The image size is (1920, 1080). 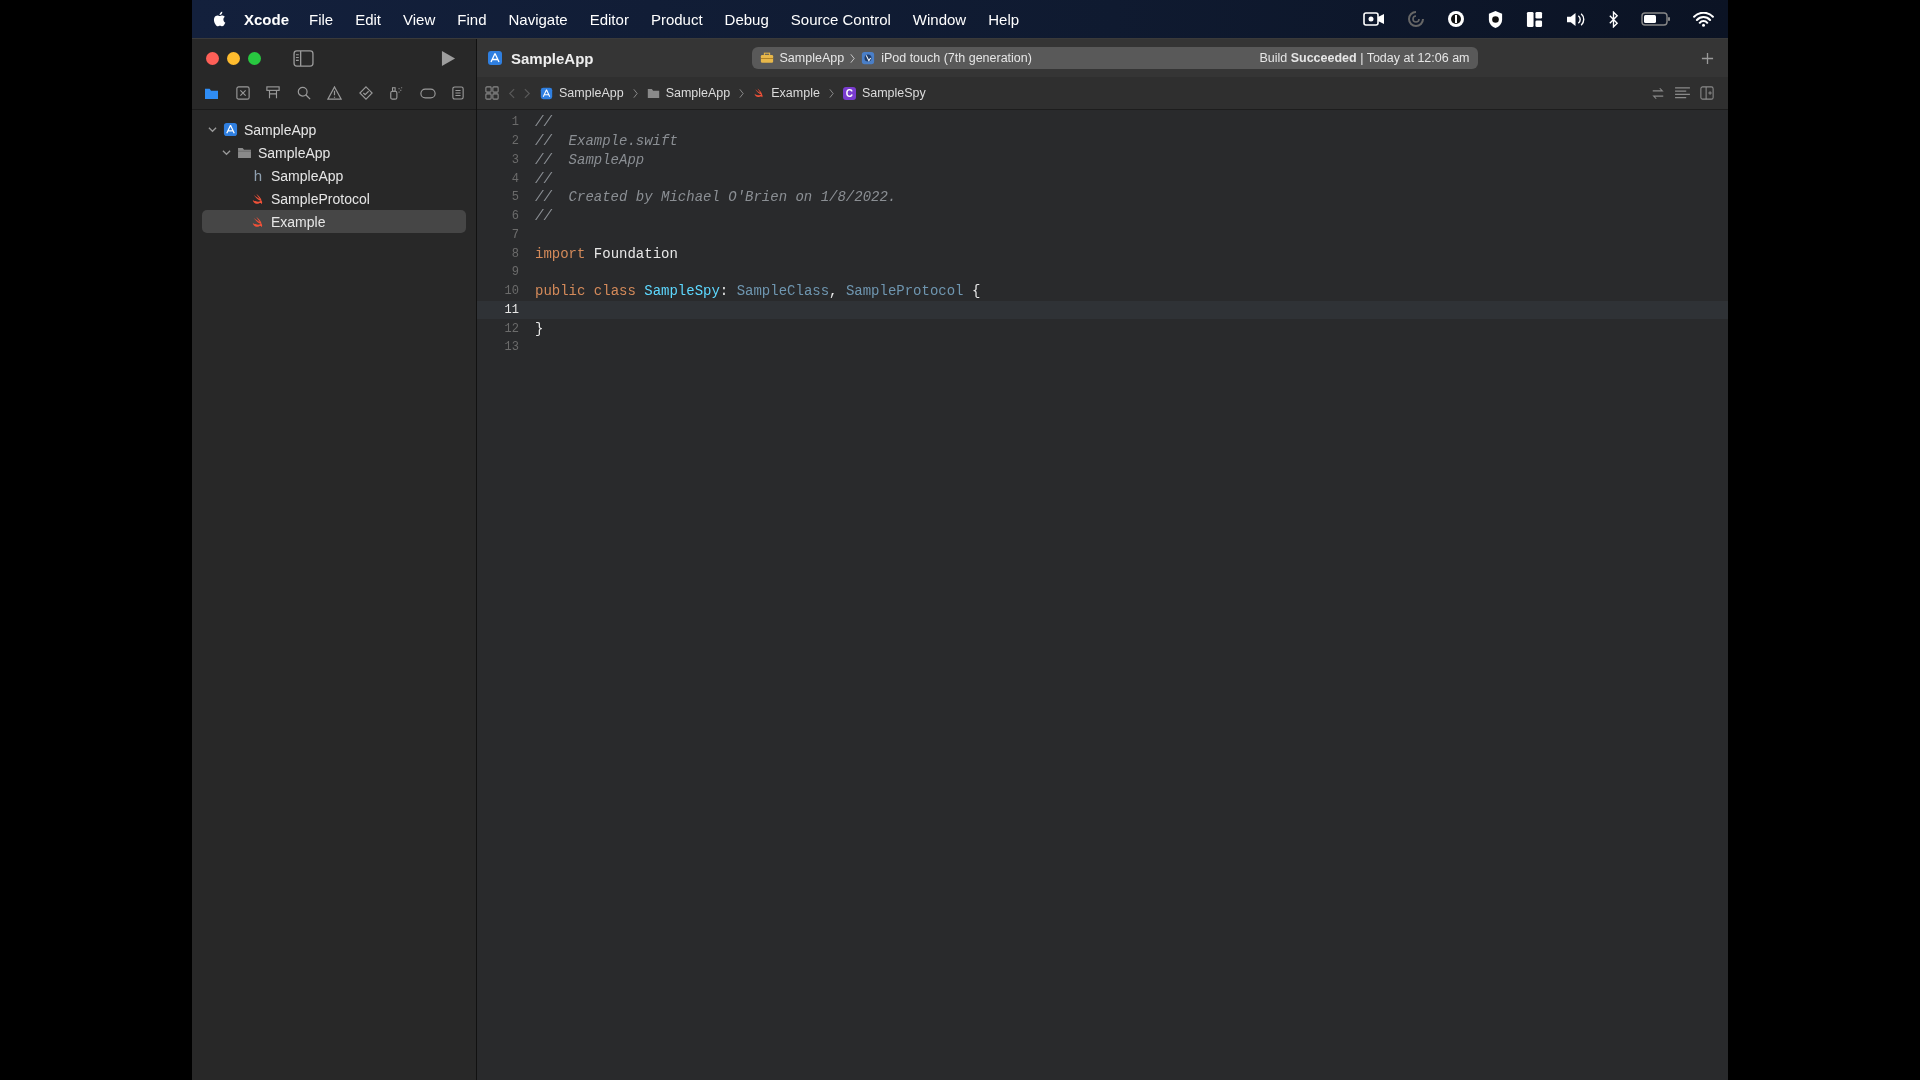 I want to click on line-number: 13, so click(x=511, y=347).